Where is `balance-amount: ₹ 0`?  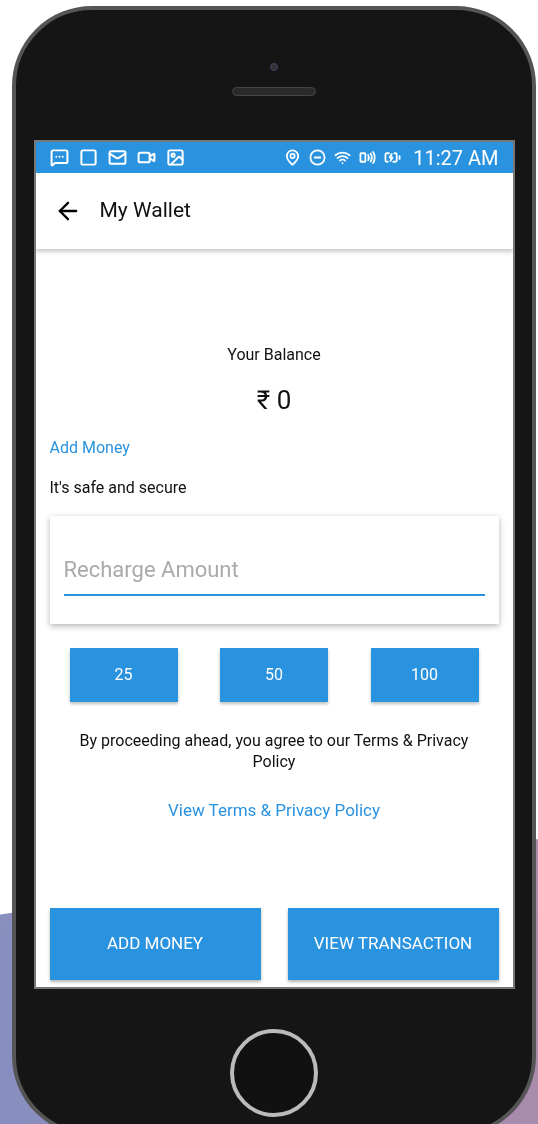 balance-amount: ₹ 0 is located at coordinates (274, 400).